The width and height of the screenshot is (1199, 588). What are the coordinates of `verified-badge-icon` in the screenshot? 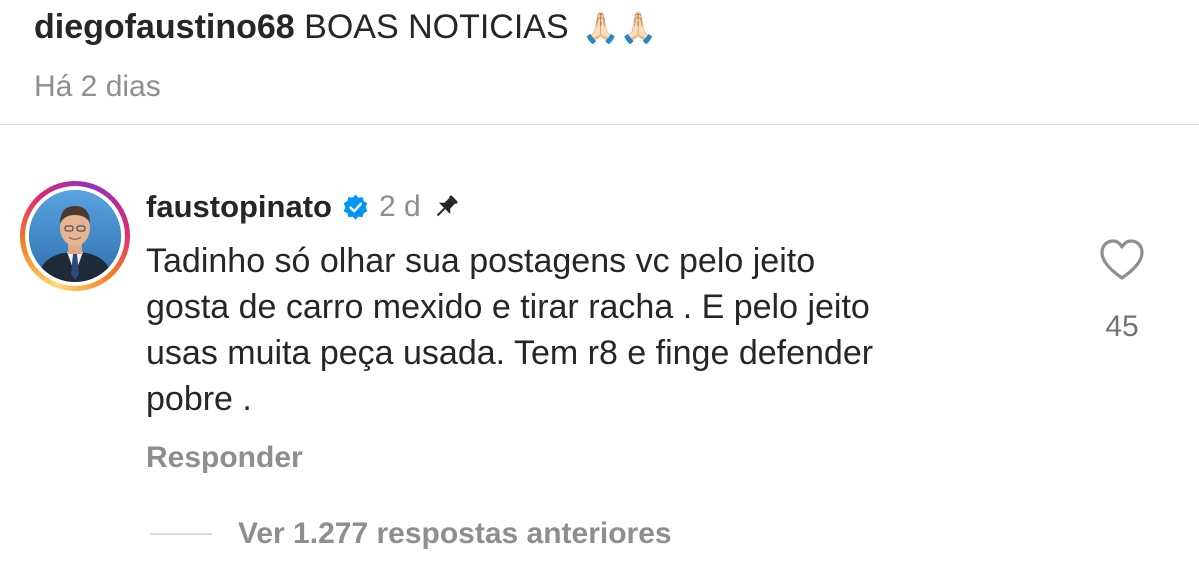 It's located at (355, 207).